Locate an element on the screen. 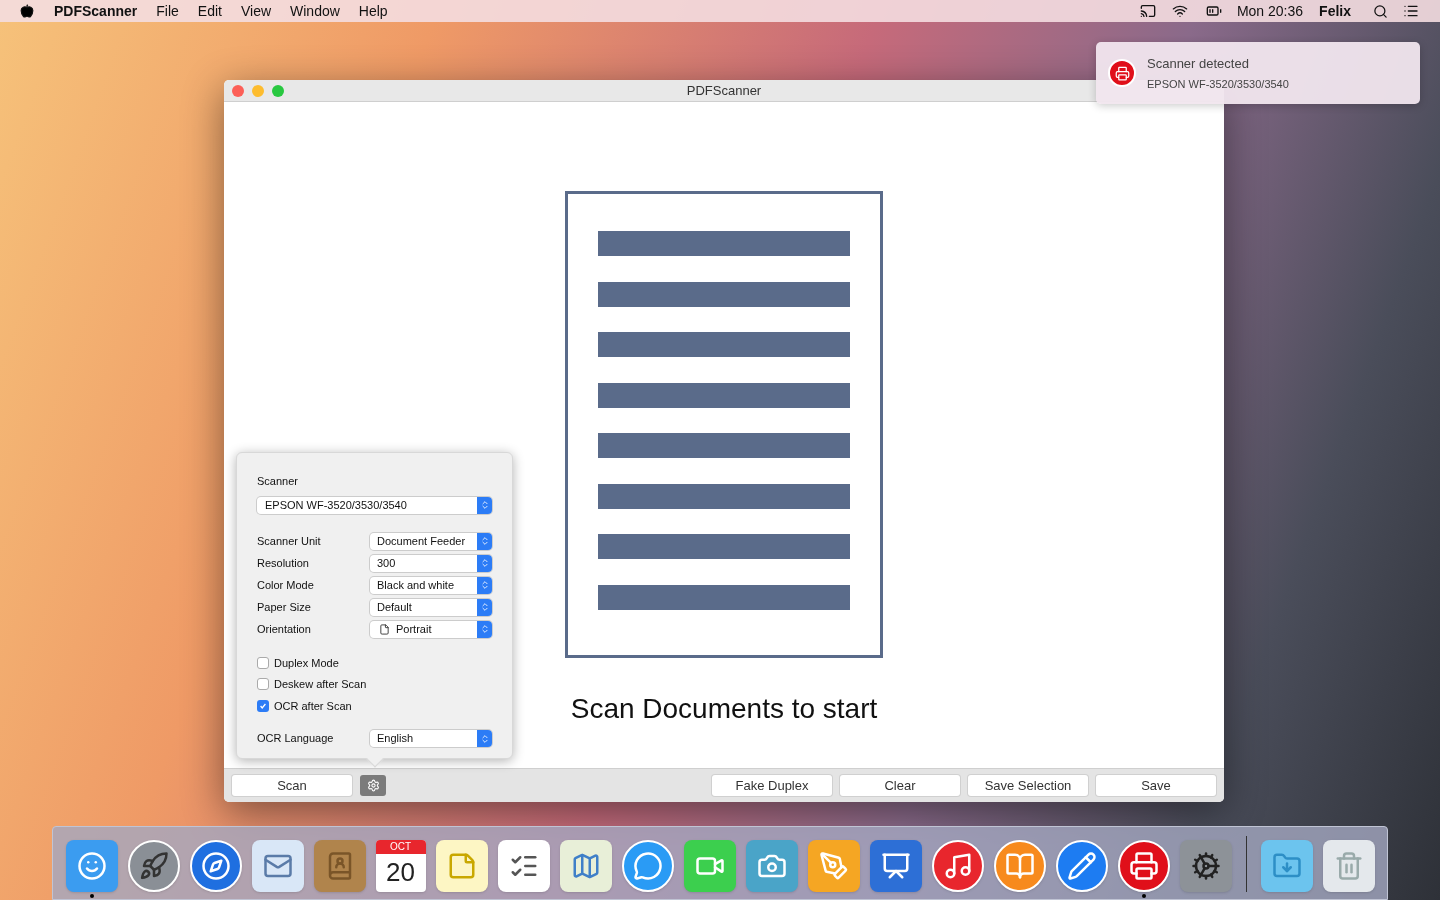  notification-title: Scanner detected is located at coordinates (1198, 64).